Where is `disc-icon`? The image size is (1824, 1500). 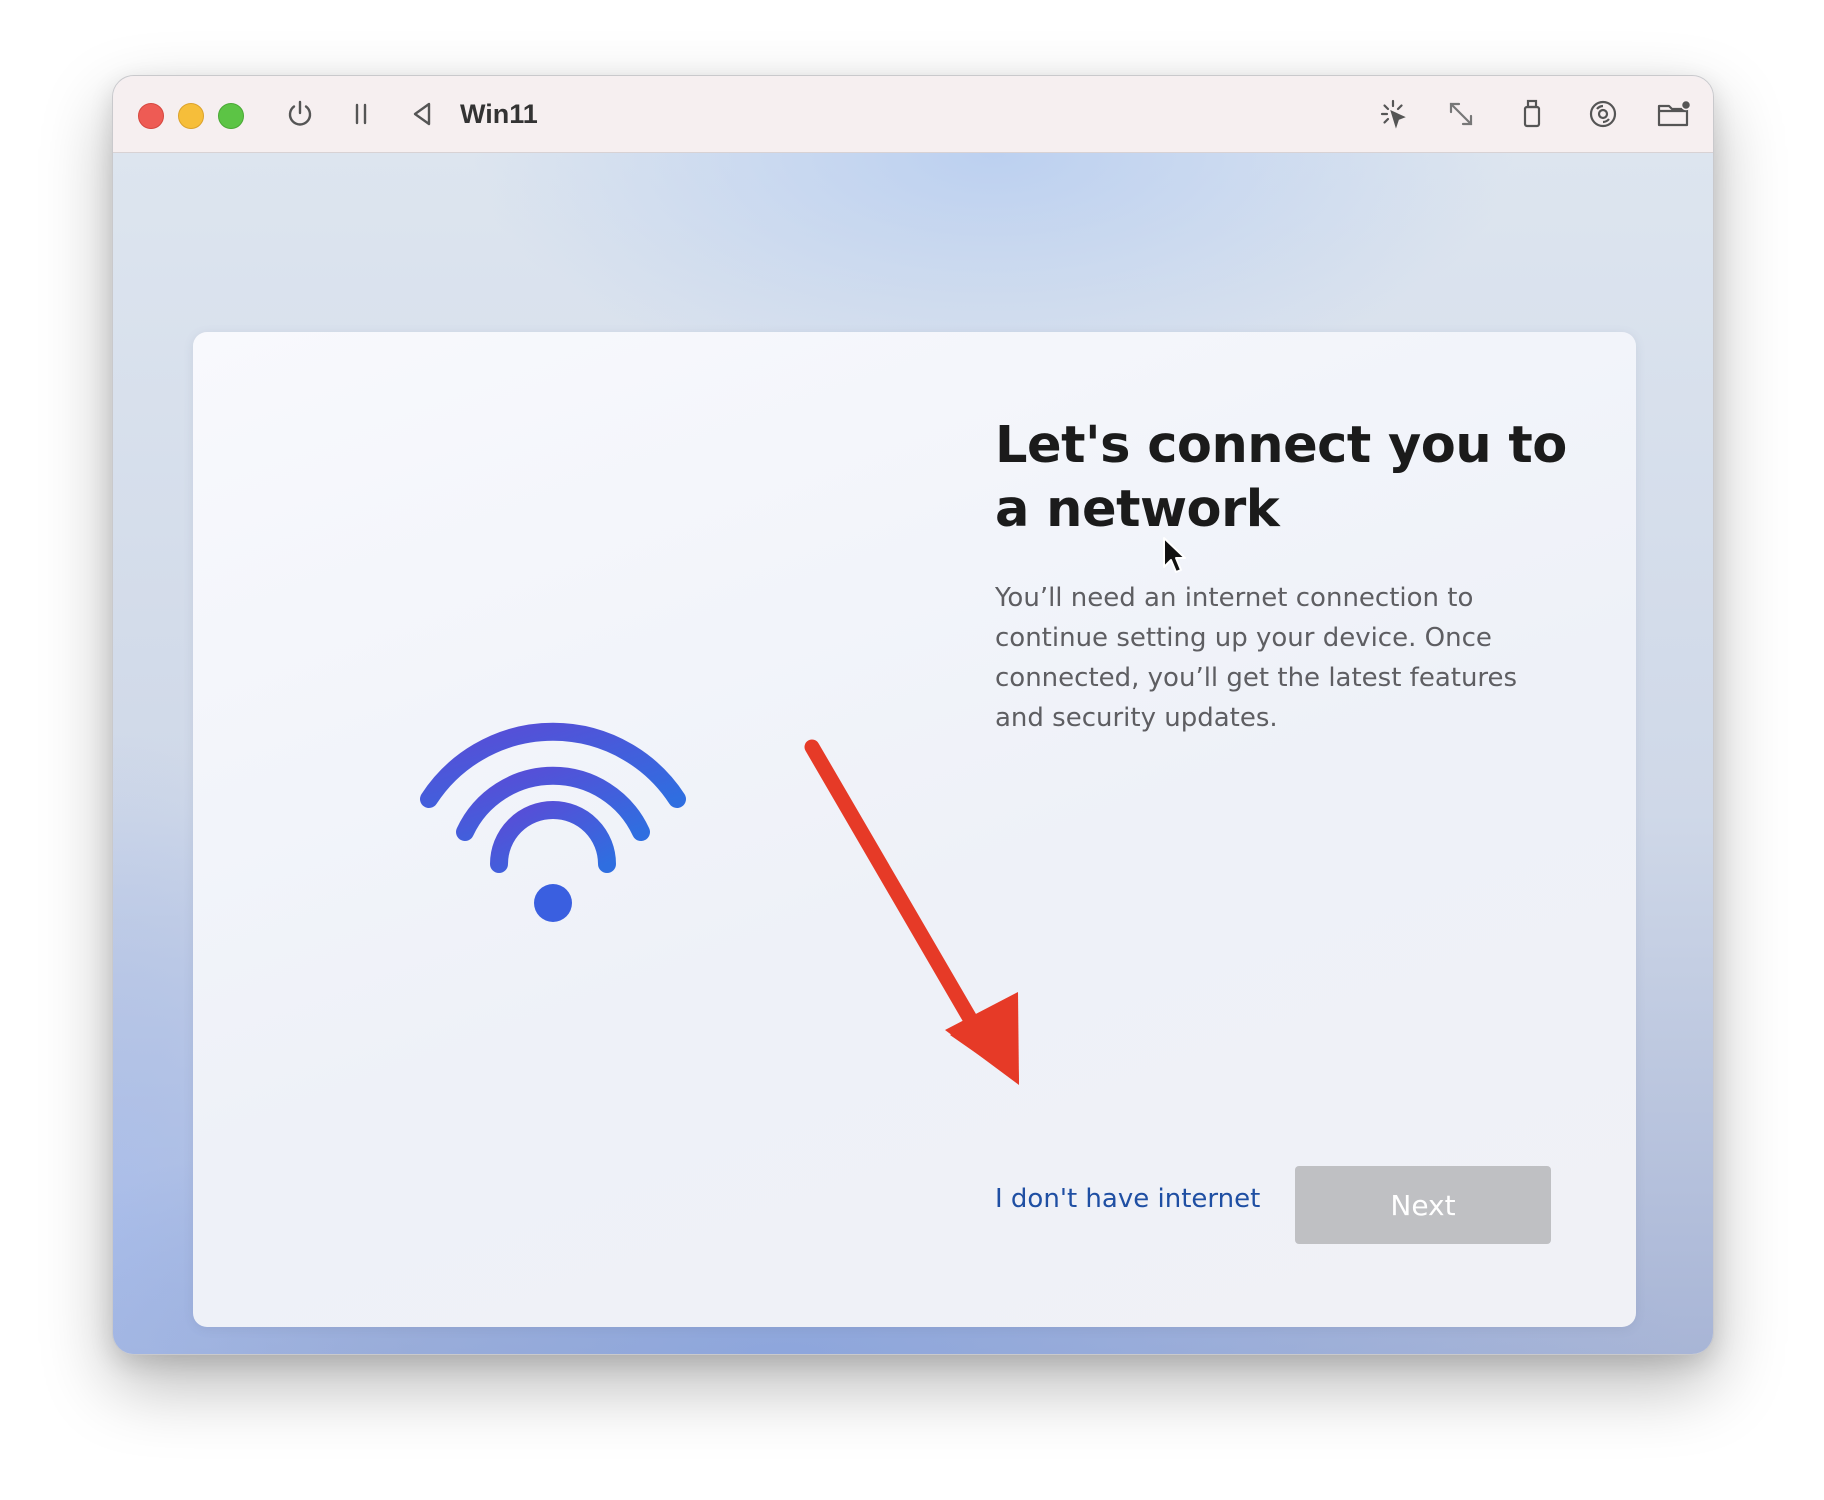 disc-icon is located at coordinates (1603, 114).